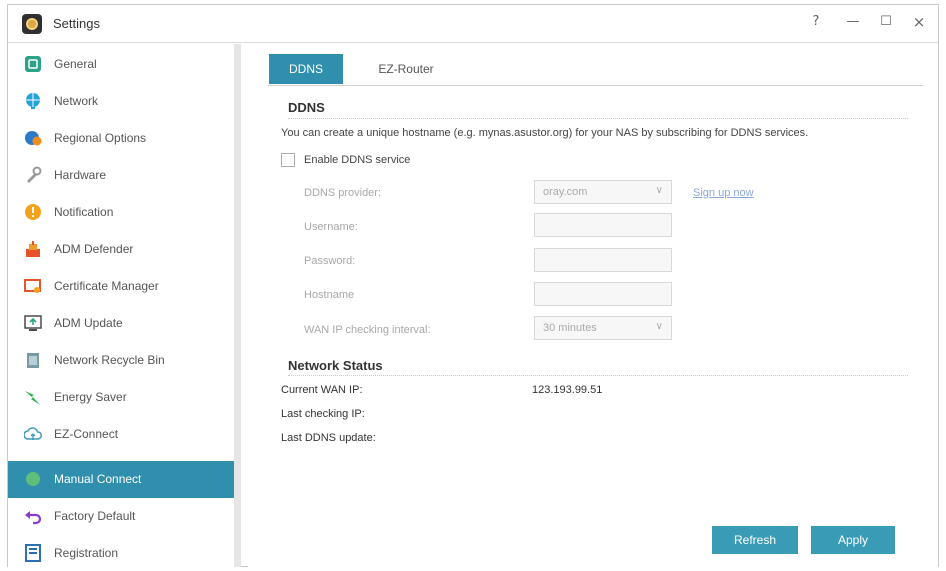  What do you see at coordinates (603, 294) in the screenshot?
I see `hostname-input` at bounding box center [603, 294].